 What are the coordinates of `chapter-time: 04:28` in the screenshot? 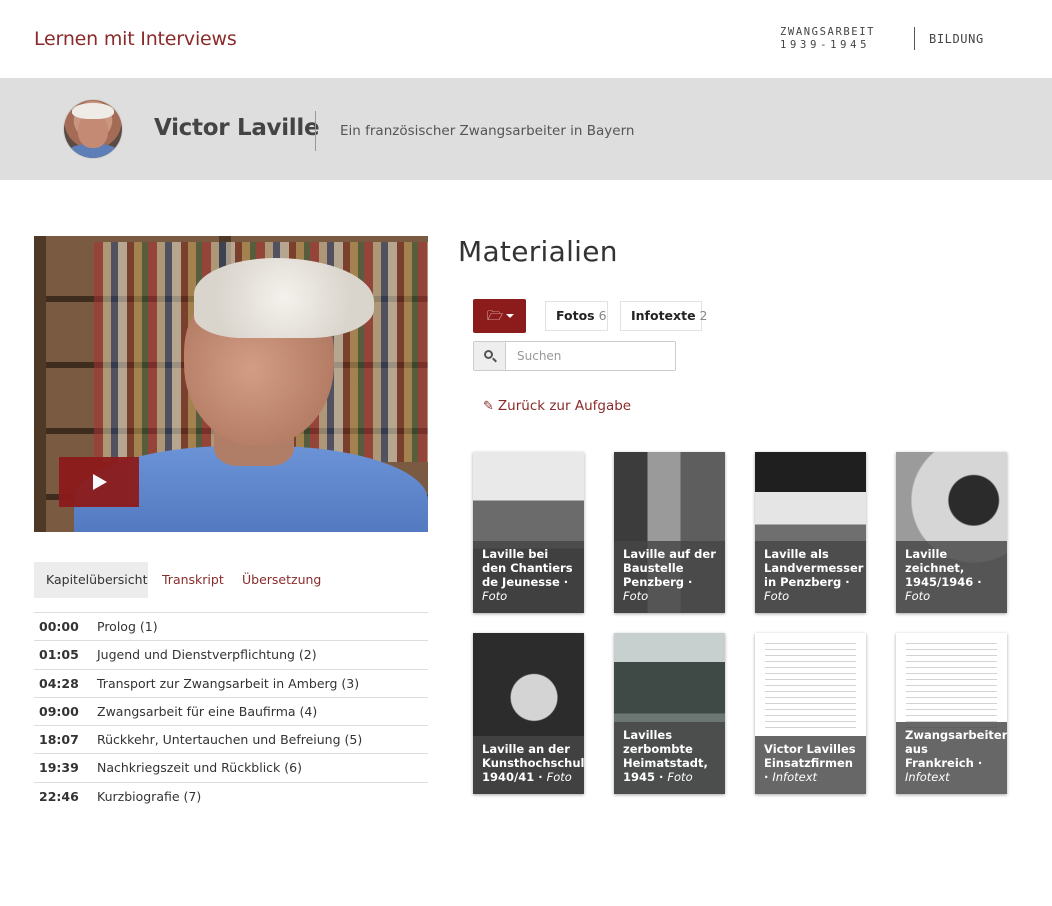 It's located at (59, 683).